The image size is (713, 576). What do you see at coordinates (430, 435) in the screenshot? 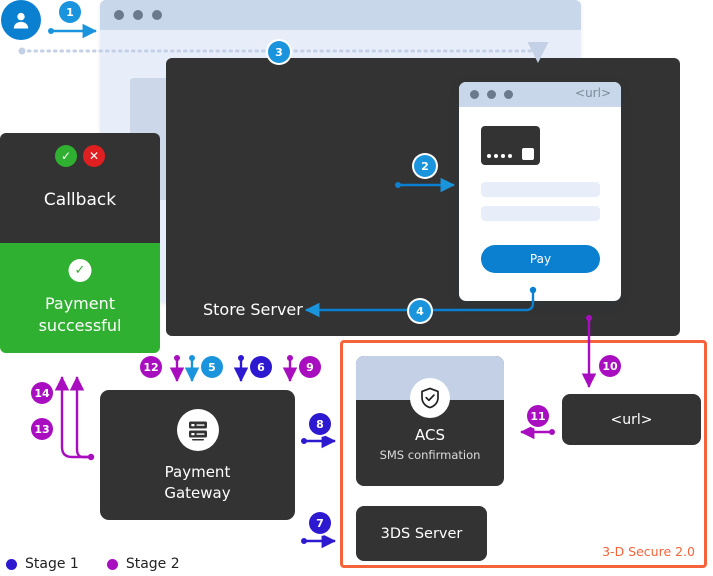
I see `acs-title: ACS` at bounding box center [430, 435].